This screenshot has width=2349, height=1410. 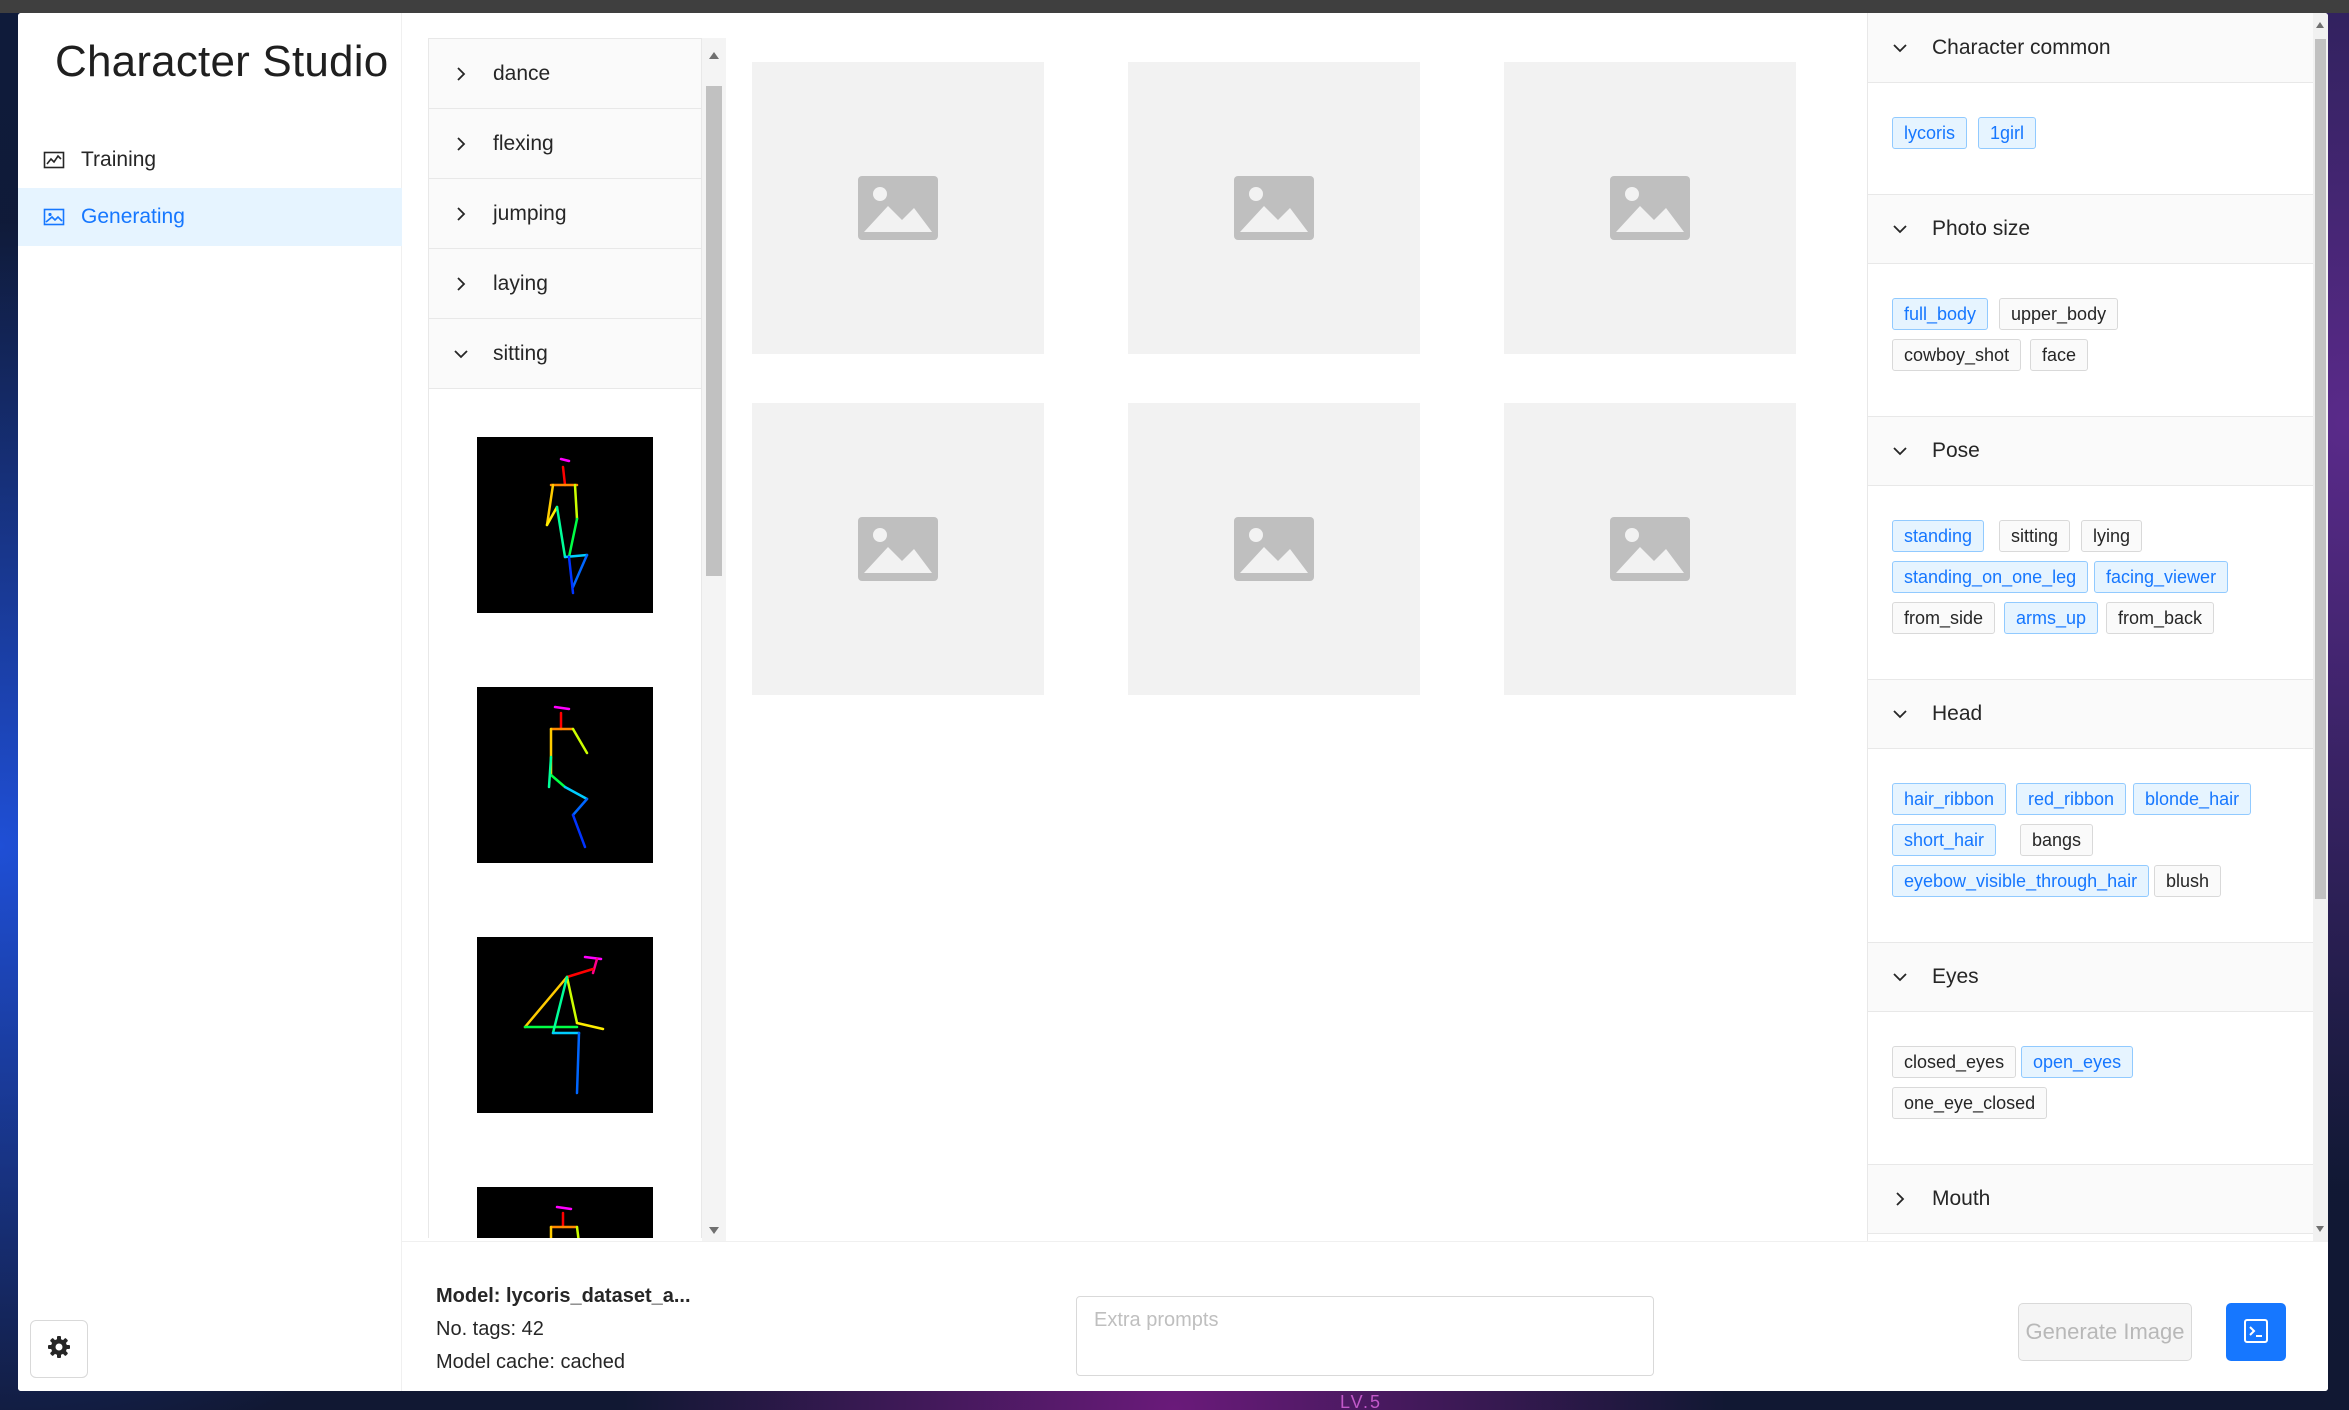 I want to click on tag-section-title: Pose, so click(x=1956, y=450).